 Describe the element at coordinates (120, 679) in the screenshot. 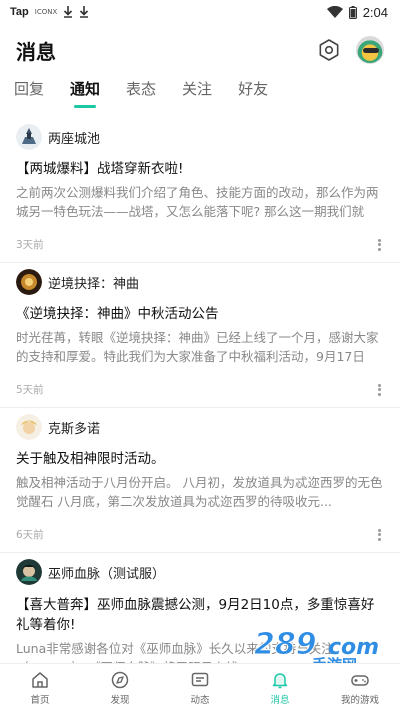

I see `discover-icon` at that location.